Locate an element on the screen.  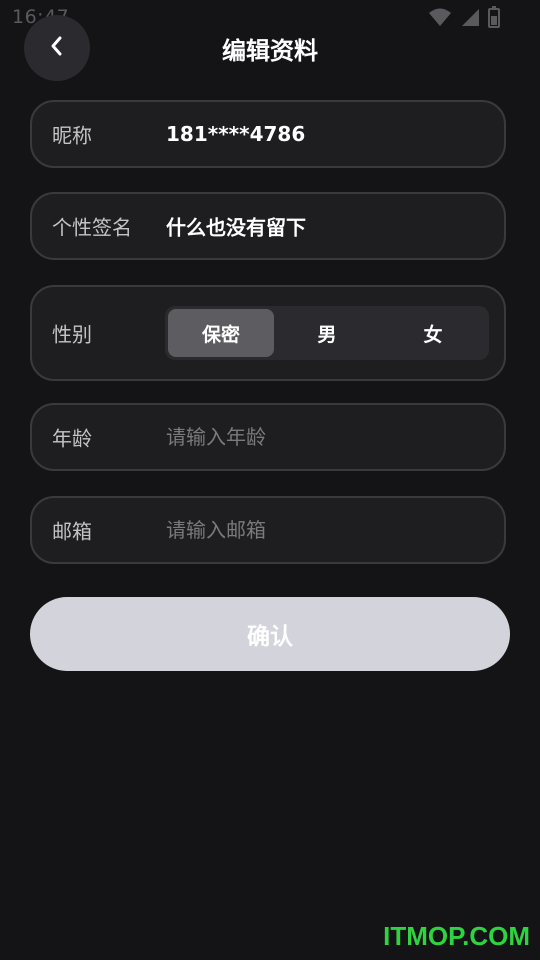
nickname-row: 昵称 181****4786 is located at coordinates (268, 134).